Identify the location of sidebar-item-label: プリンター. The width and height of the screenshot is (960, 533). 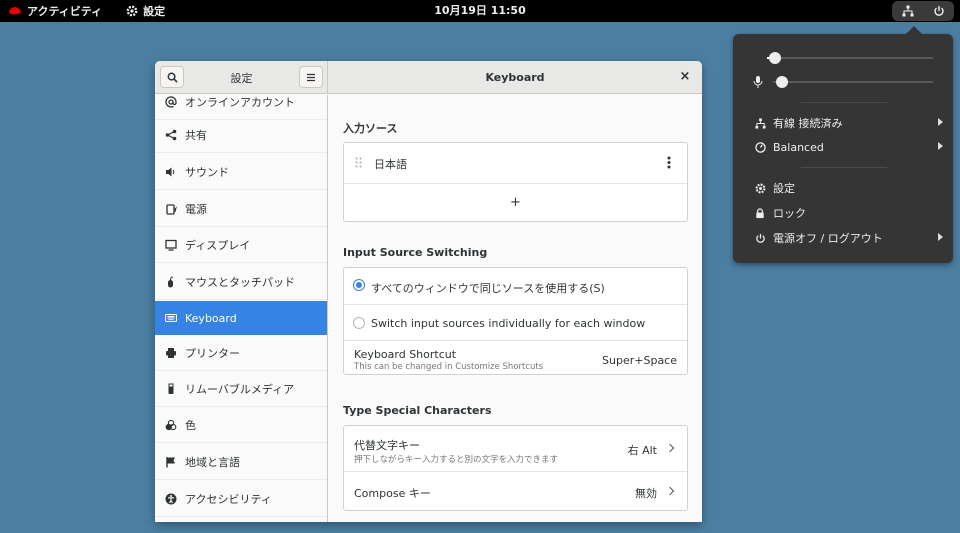
(212, 353).